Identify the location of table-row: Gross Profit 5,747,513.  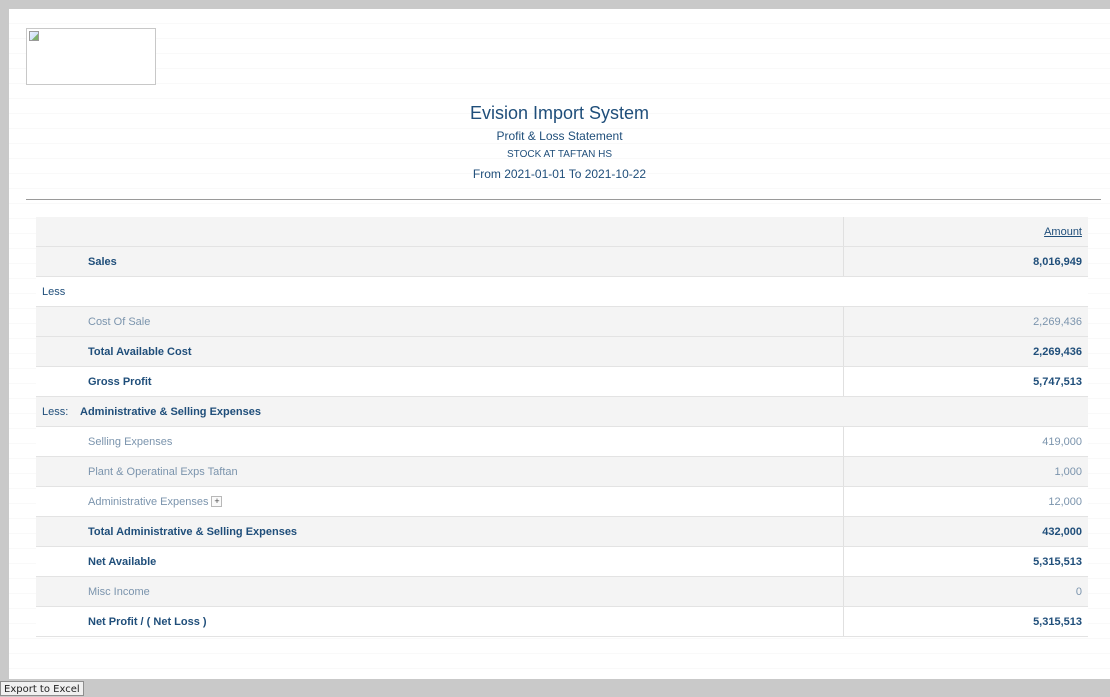
(562, 381).